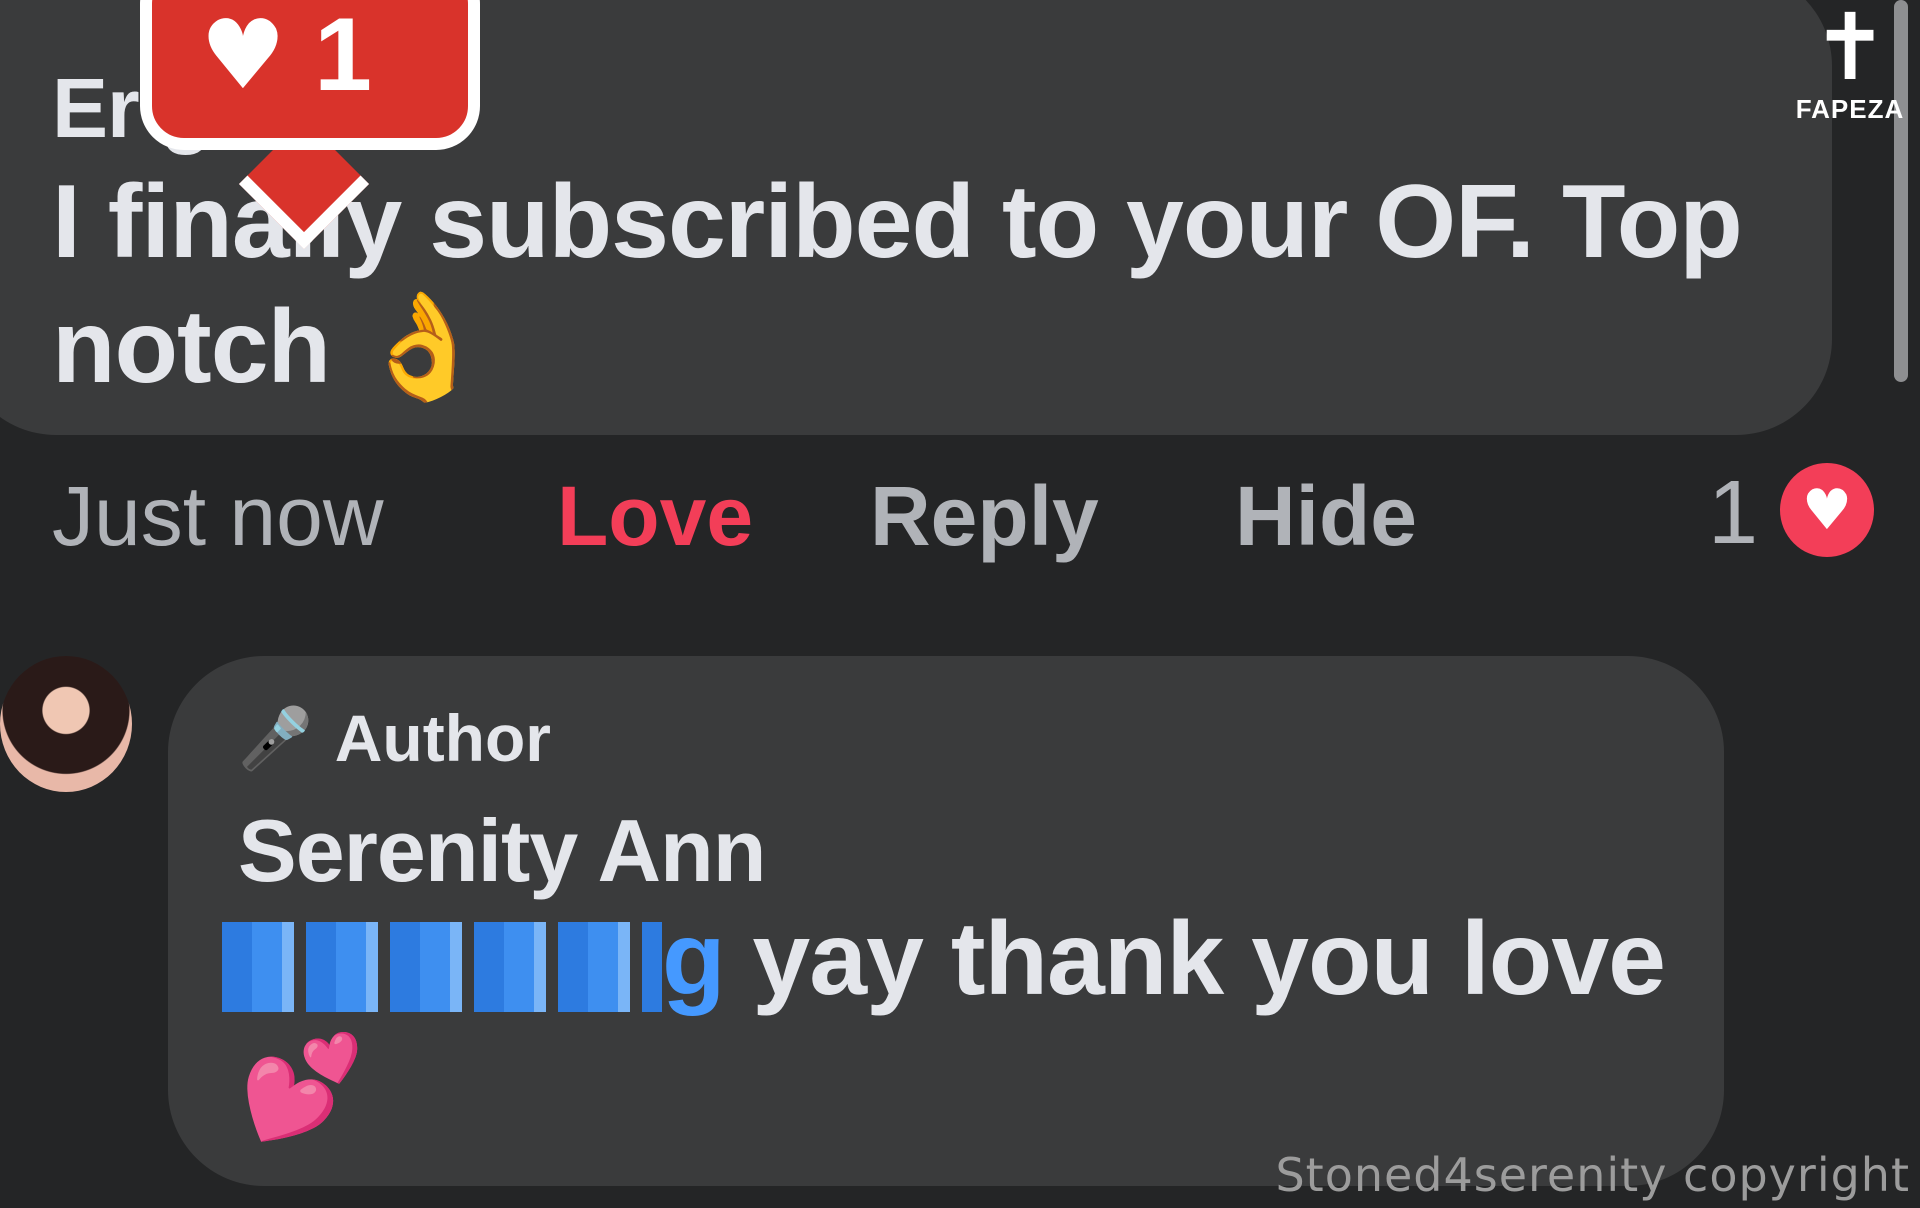 This screenshot has height=1208, width=1920. Describe the element at coordinates (984, 516) in the screenshot. I see `reply-button: Reply` at that location.